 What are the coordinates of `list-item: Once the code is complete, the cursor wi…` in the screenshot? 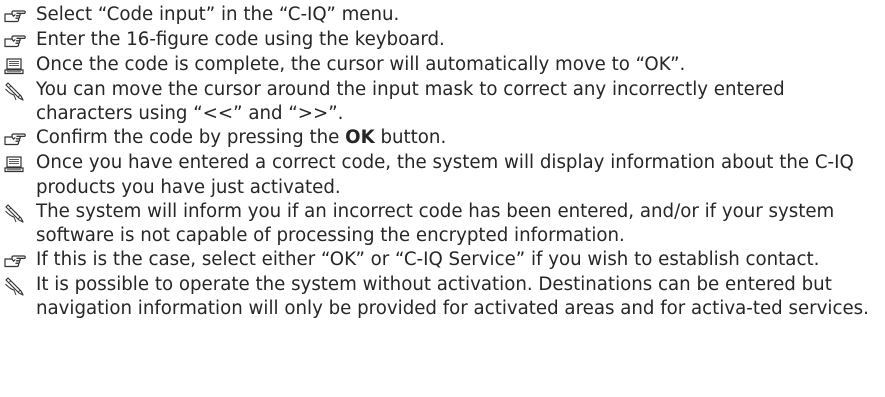 It's located at (442, 65).